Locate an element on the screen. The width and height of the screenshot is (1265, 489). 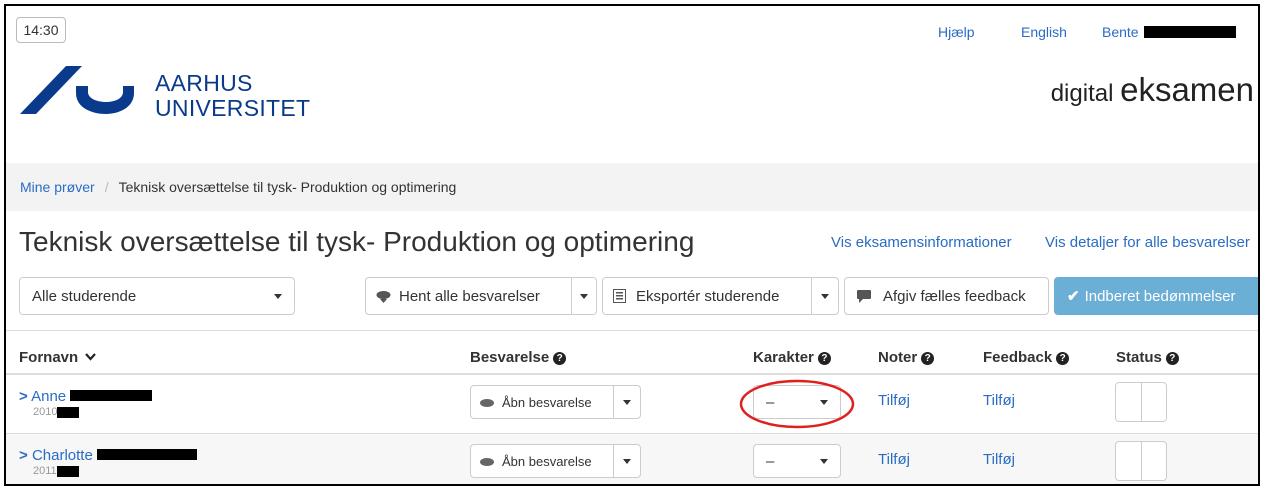
fetch-all-dropdown is located at coordinates (584, 296).